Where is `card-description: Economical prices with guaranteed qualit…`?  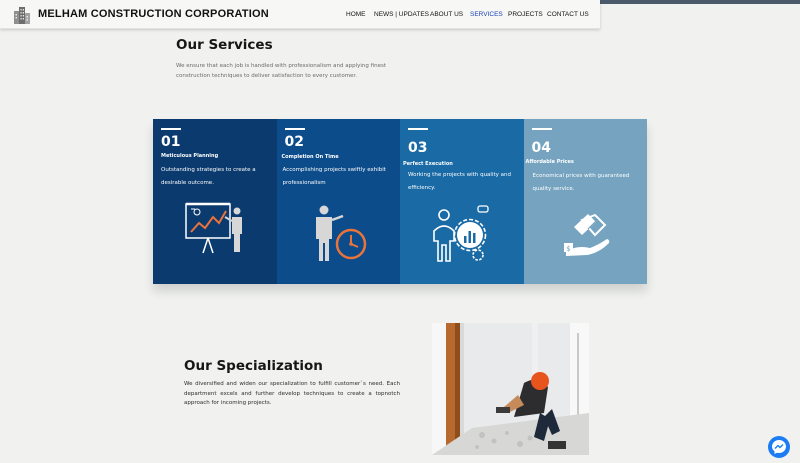 card-description: Economical prices with guaranteed qualit… is located at coordinates (581, 182).